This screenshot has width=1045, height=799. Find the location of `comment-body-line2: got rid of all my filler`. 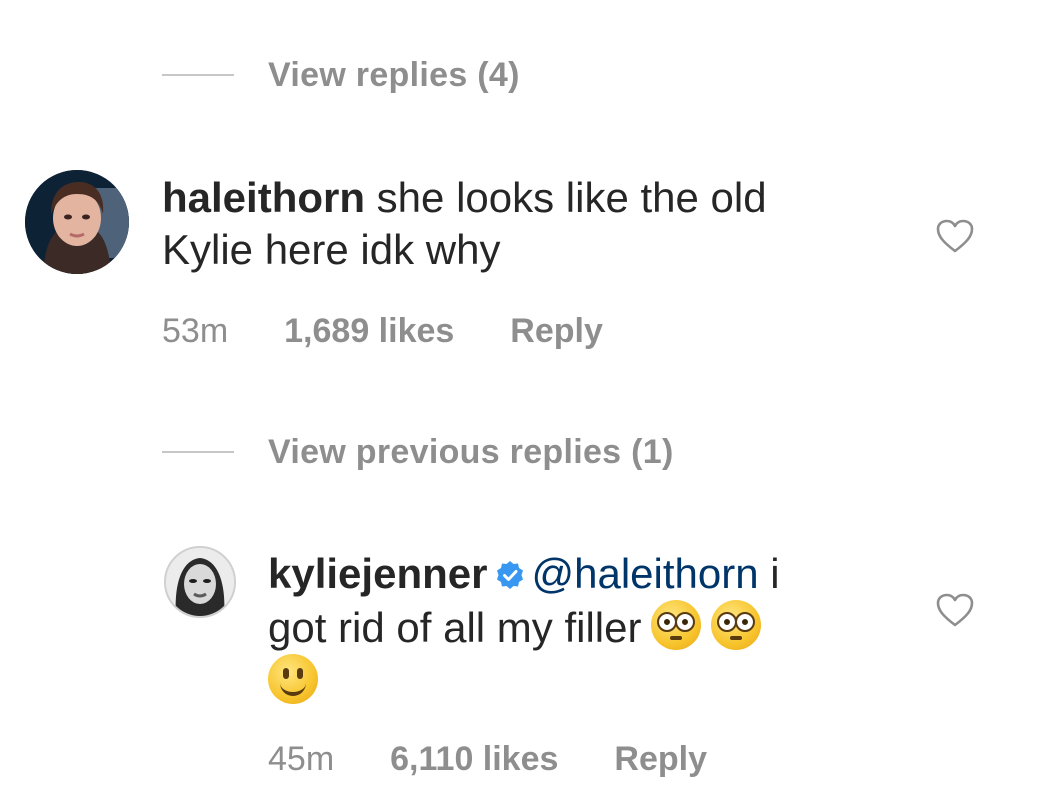

comment-body-line2: got rid of all my filler is located at coordinates (455, 627).